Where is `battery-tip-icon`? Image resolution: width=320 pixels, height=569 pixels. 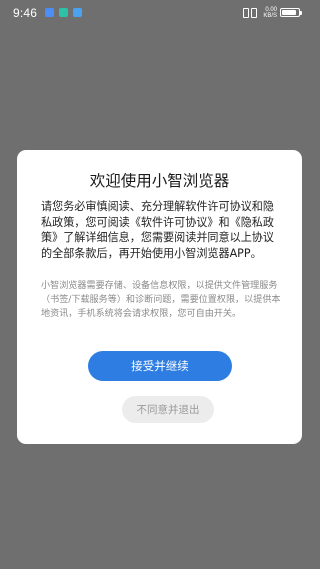
battery-tip-icon is located at coordinates (301, 13).